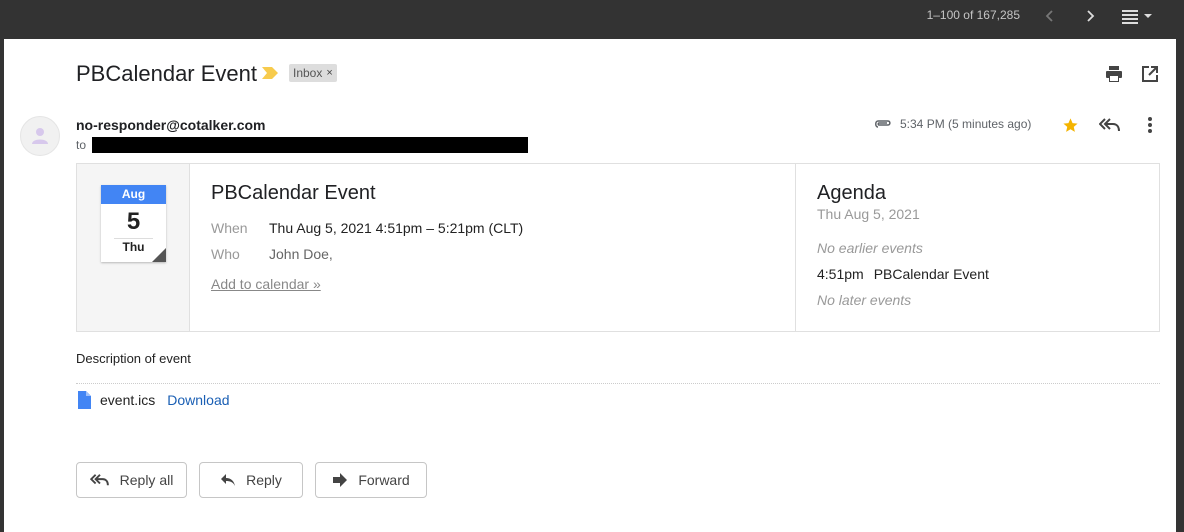  Describe the element at coordinates (229, 228) in the screenshot. I see `when-label: When` at that location.